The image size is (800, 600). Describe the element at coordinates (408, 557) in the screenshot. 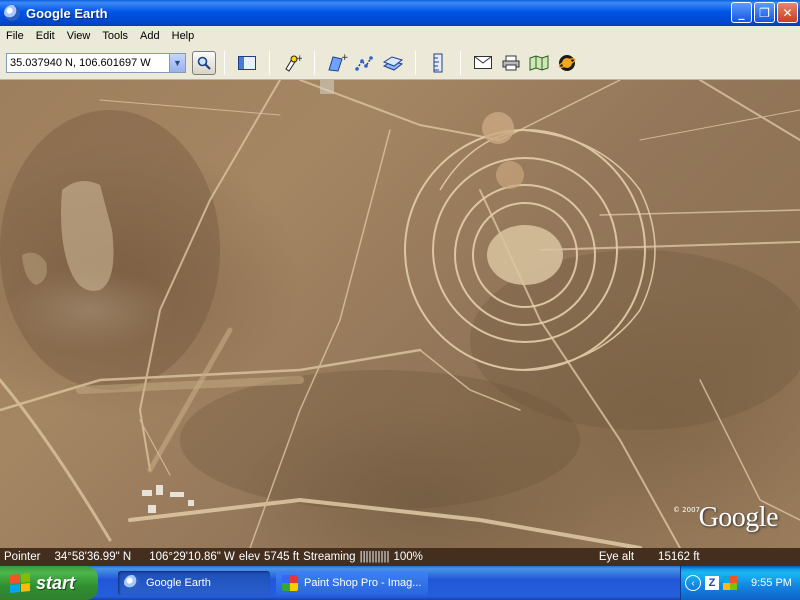

I see `streaming-percent: 100%` at that location.